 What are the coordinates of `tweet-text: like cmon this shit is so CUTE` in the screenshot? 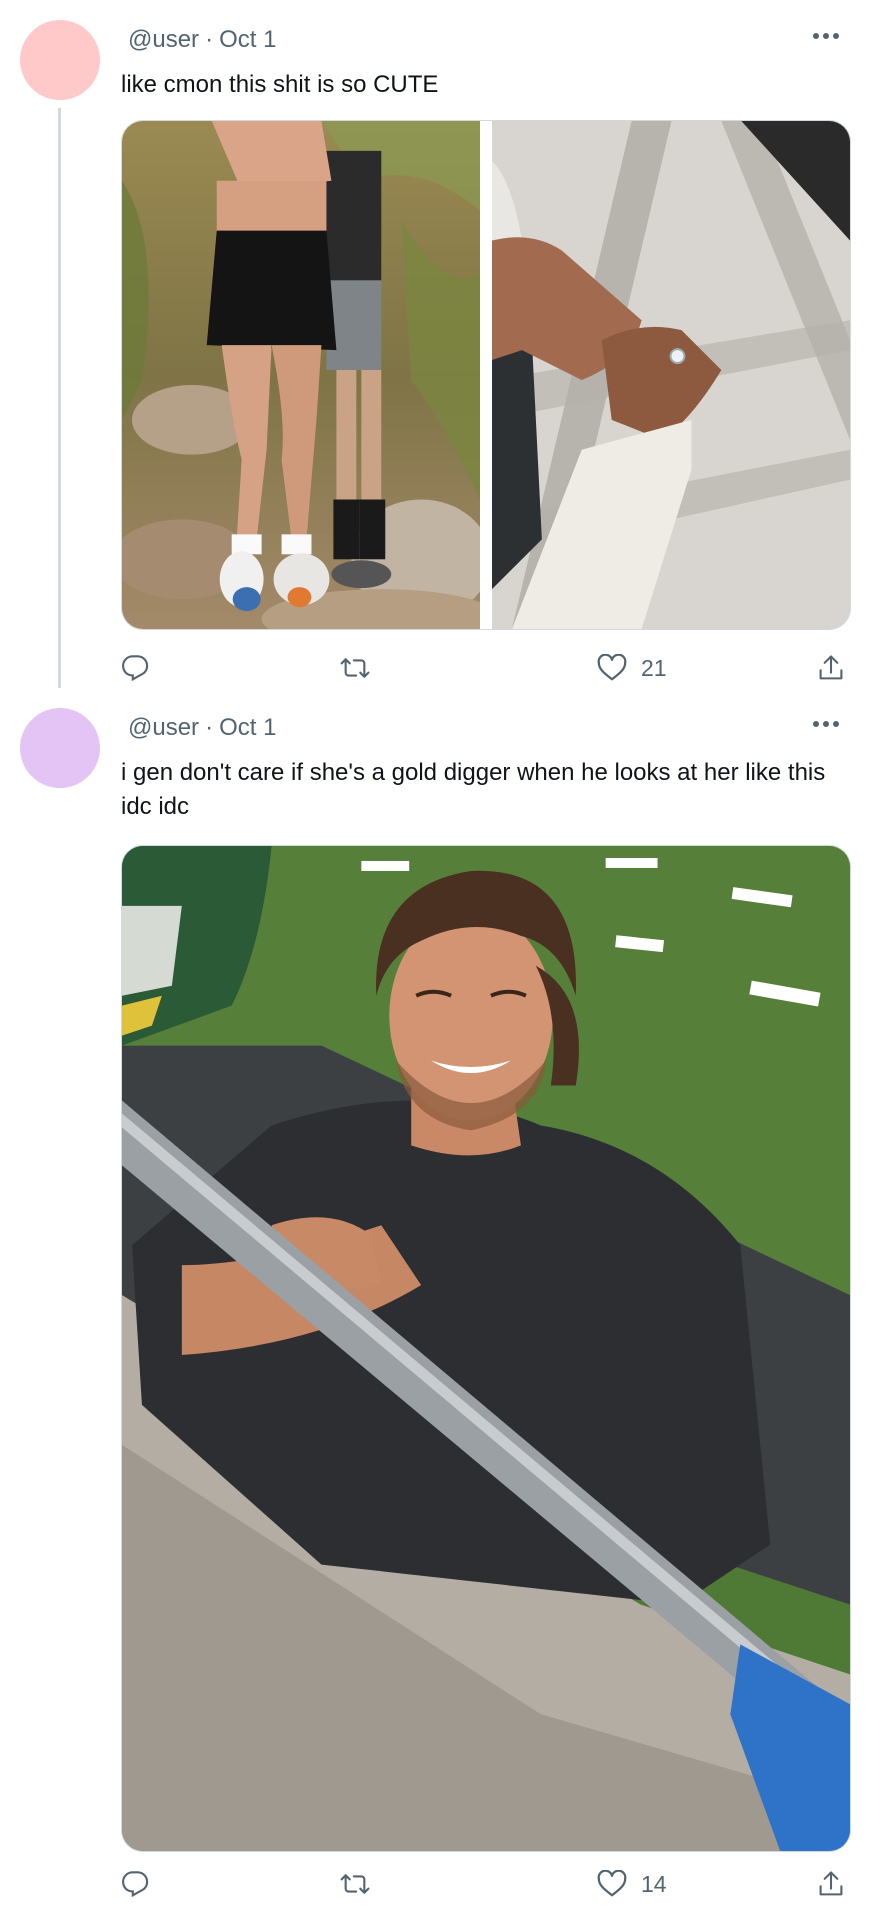 It's located at (280, 84).